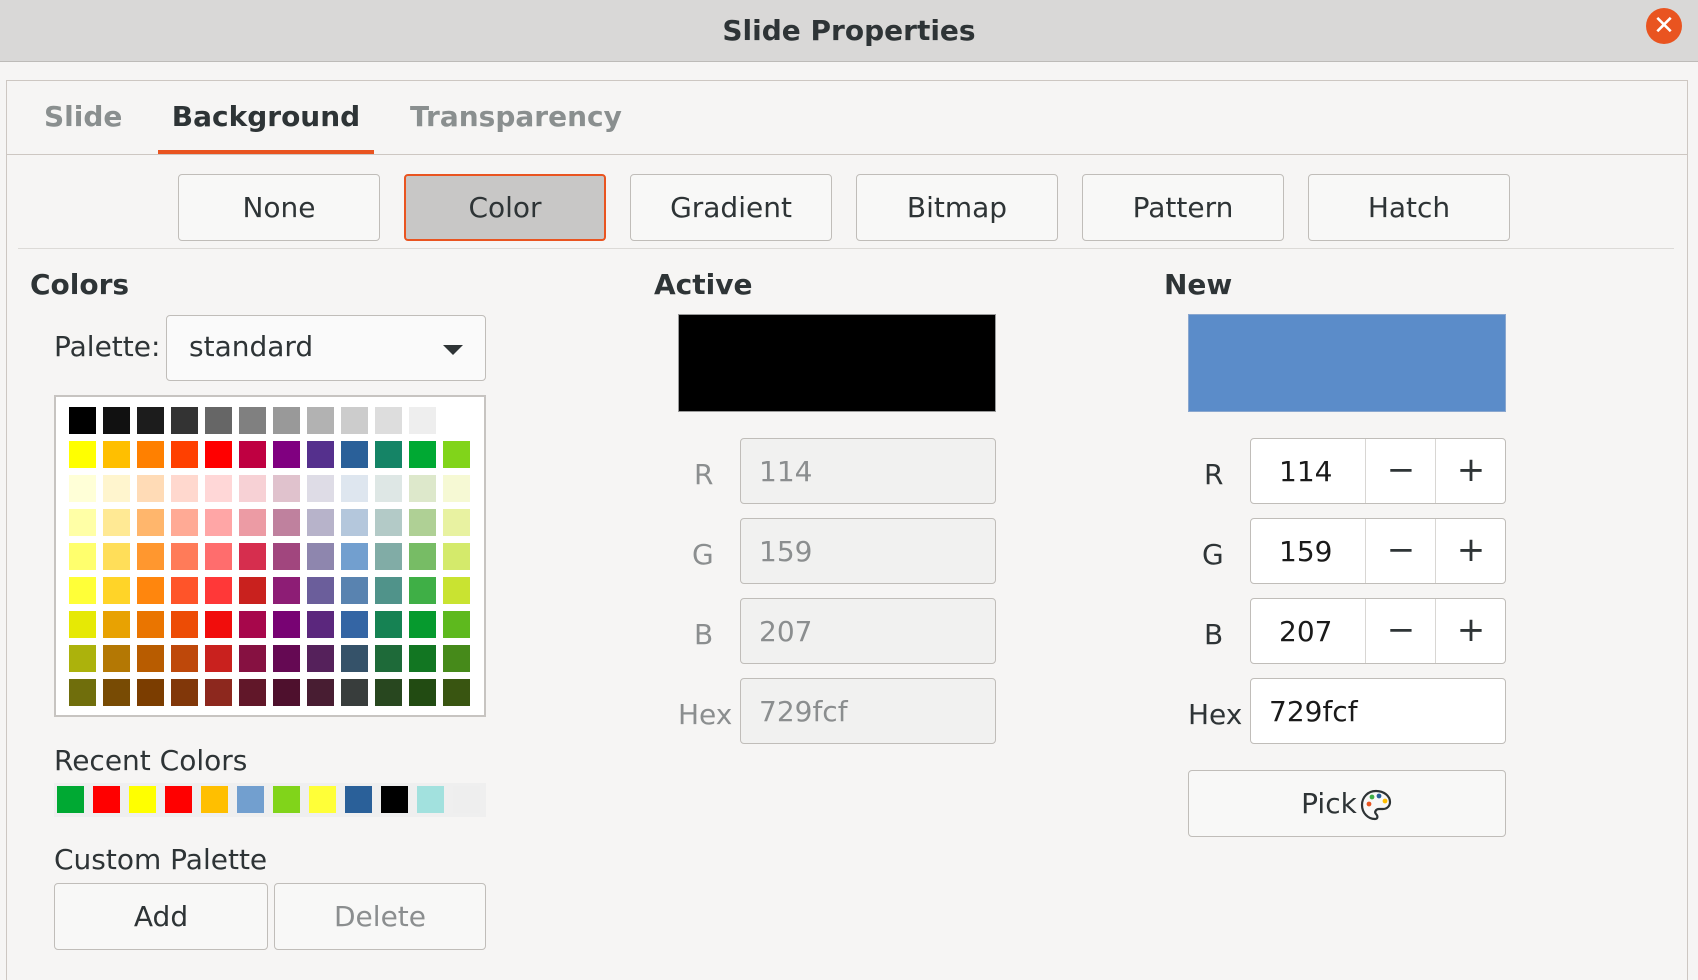 Image resolution: width=1698 pixels, height=980 pixels. I want to click on hatch-button: Hatch, so click(1409, 207).